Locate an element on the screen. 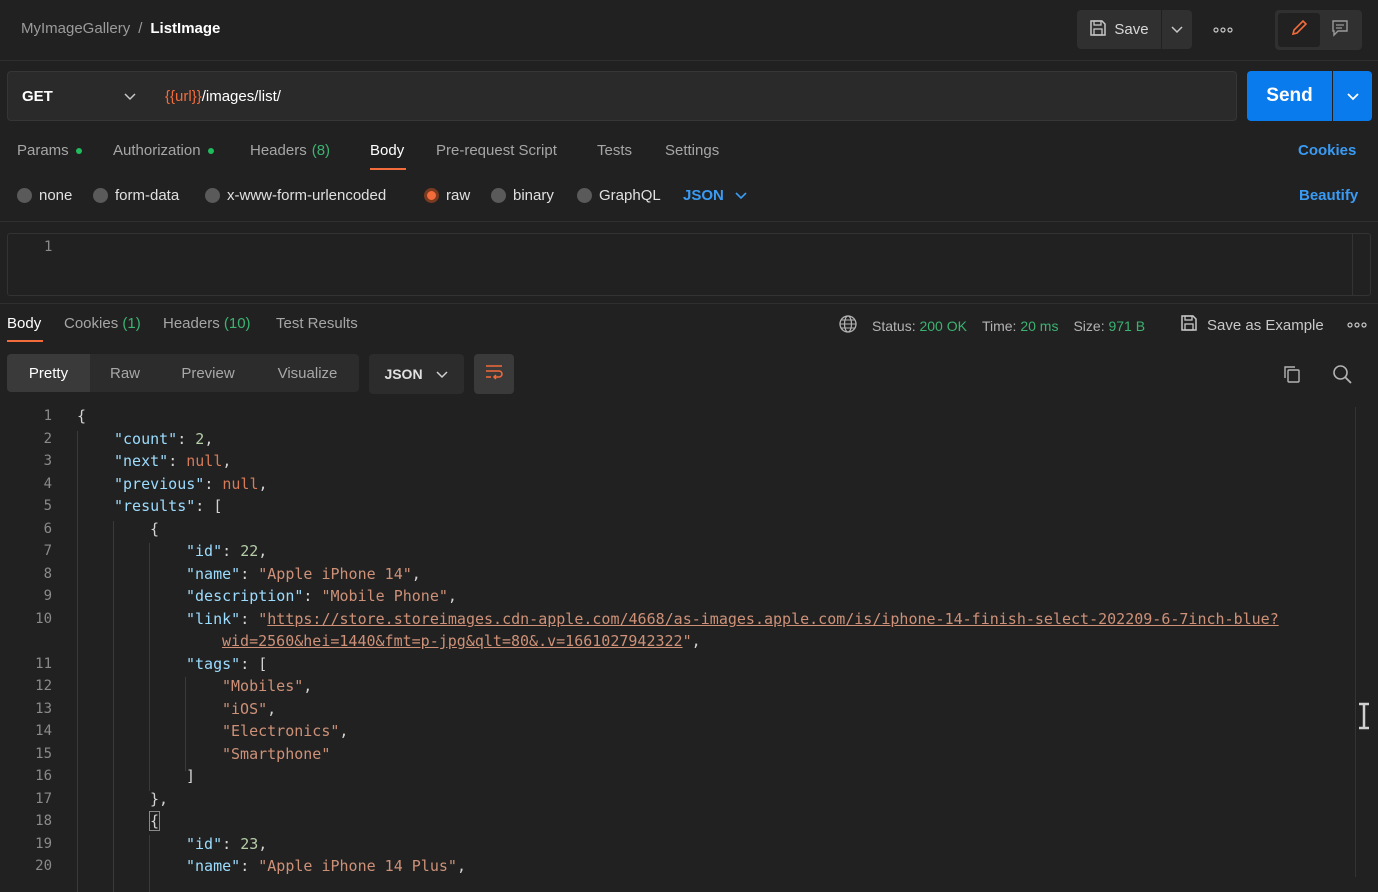  response-tab-headers-label: Headers is located at coordinates (191, 323).